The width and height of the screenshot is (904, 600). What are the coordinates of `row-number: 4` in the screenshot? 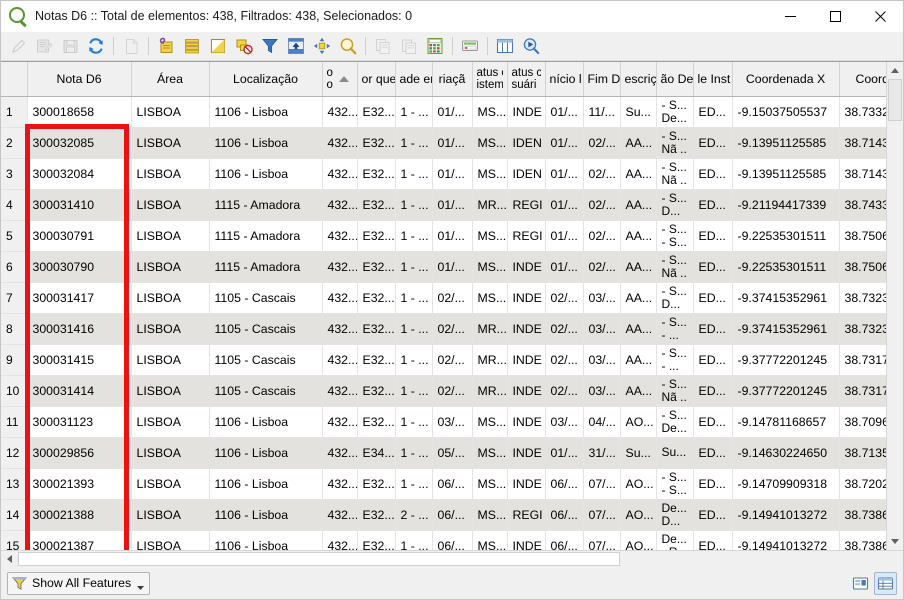 It's located at (14, 205).